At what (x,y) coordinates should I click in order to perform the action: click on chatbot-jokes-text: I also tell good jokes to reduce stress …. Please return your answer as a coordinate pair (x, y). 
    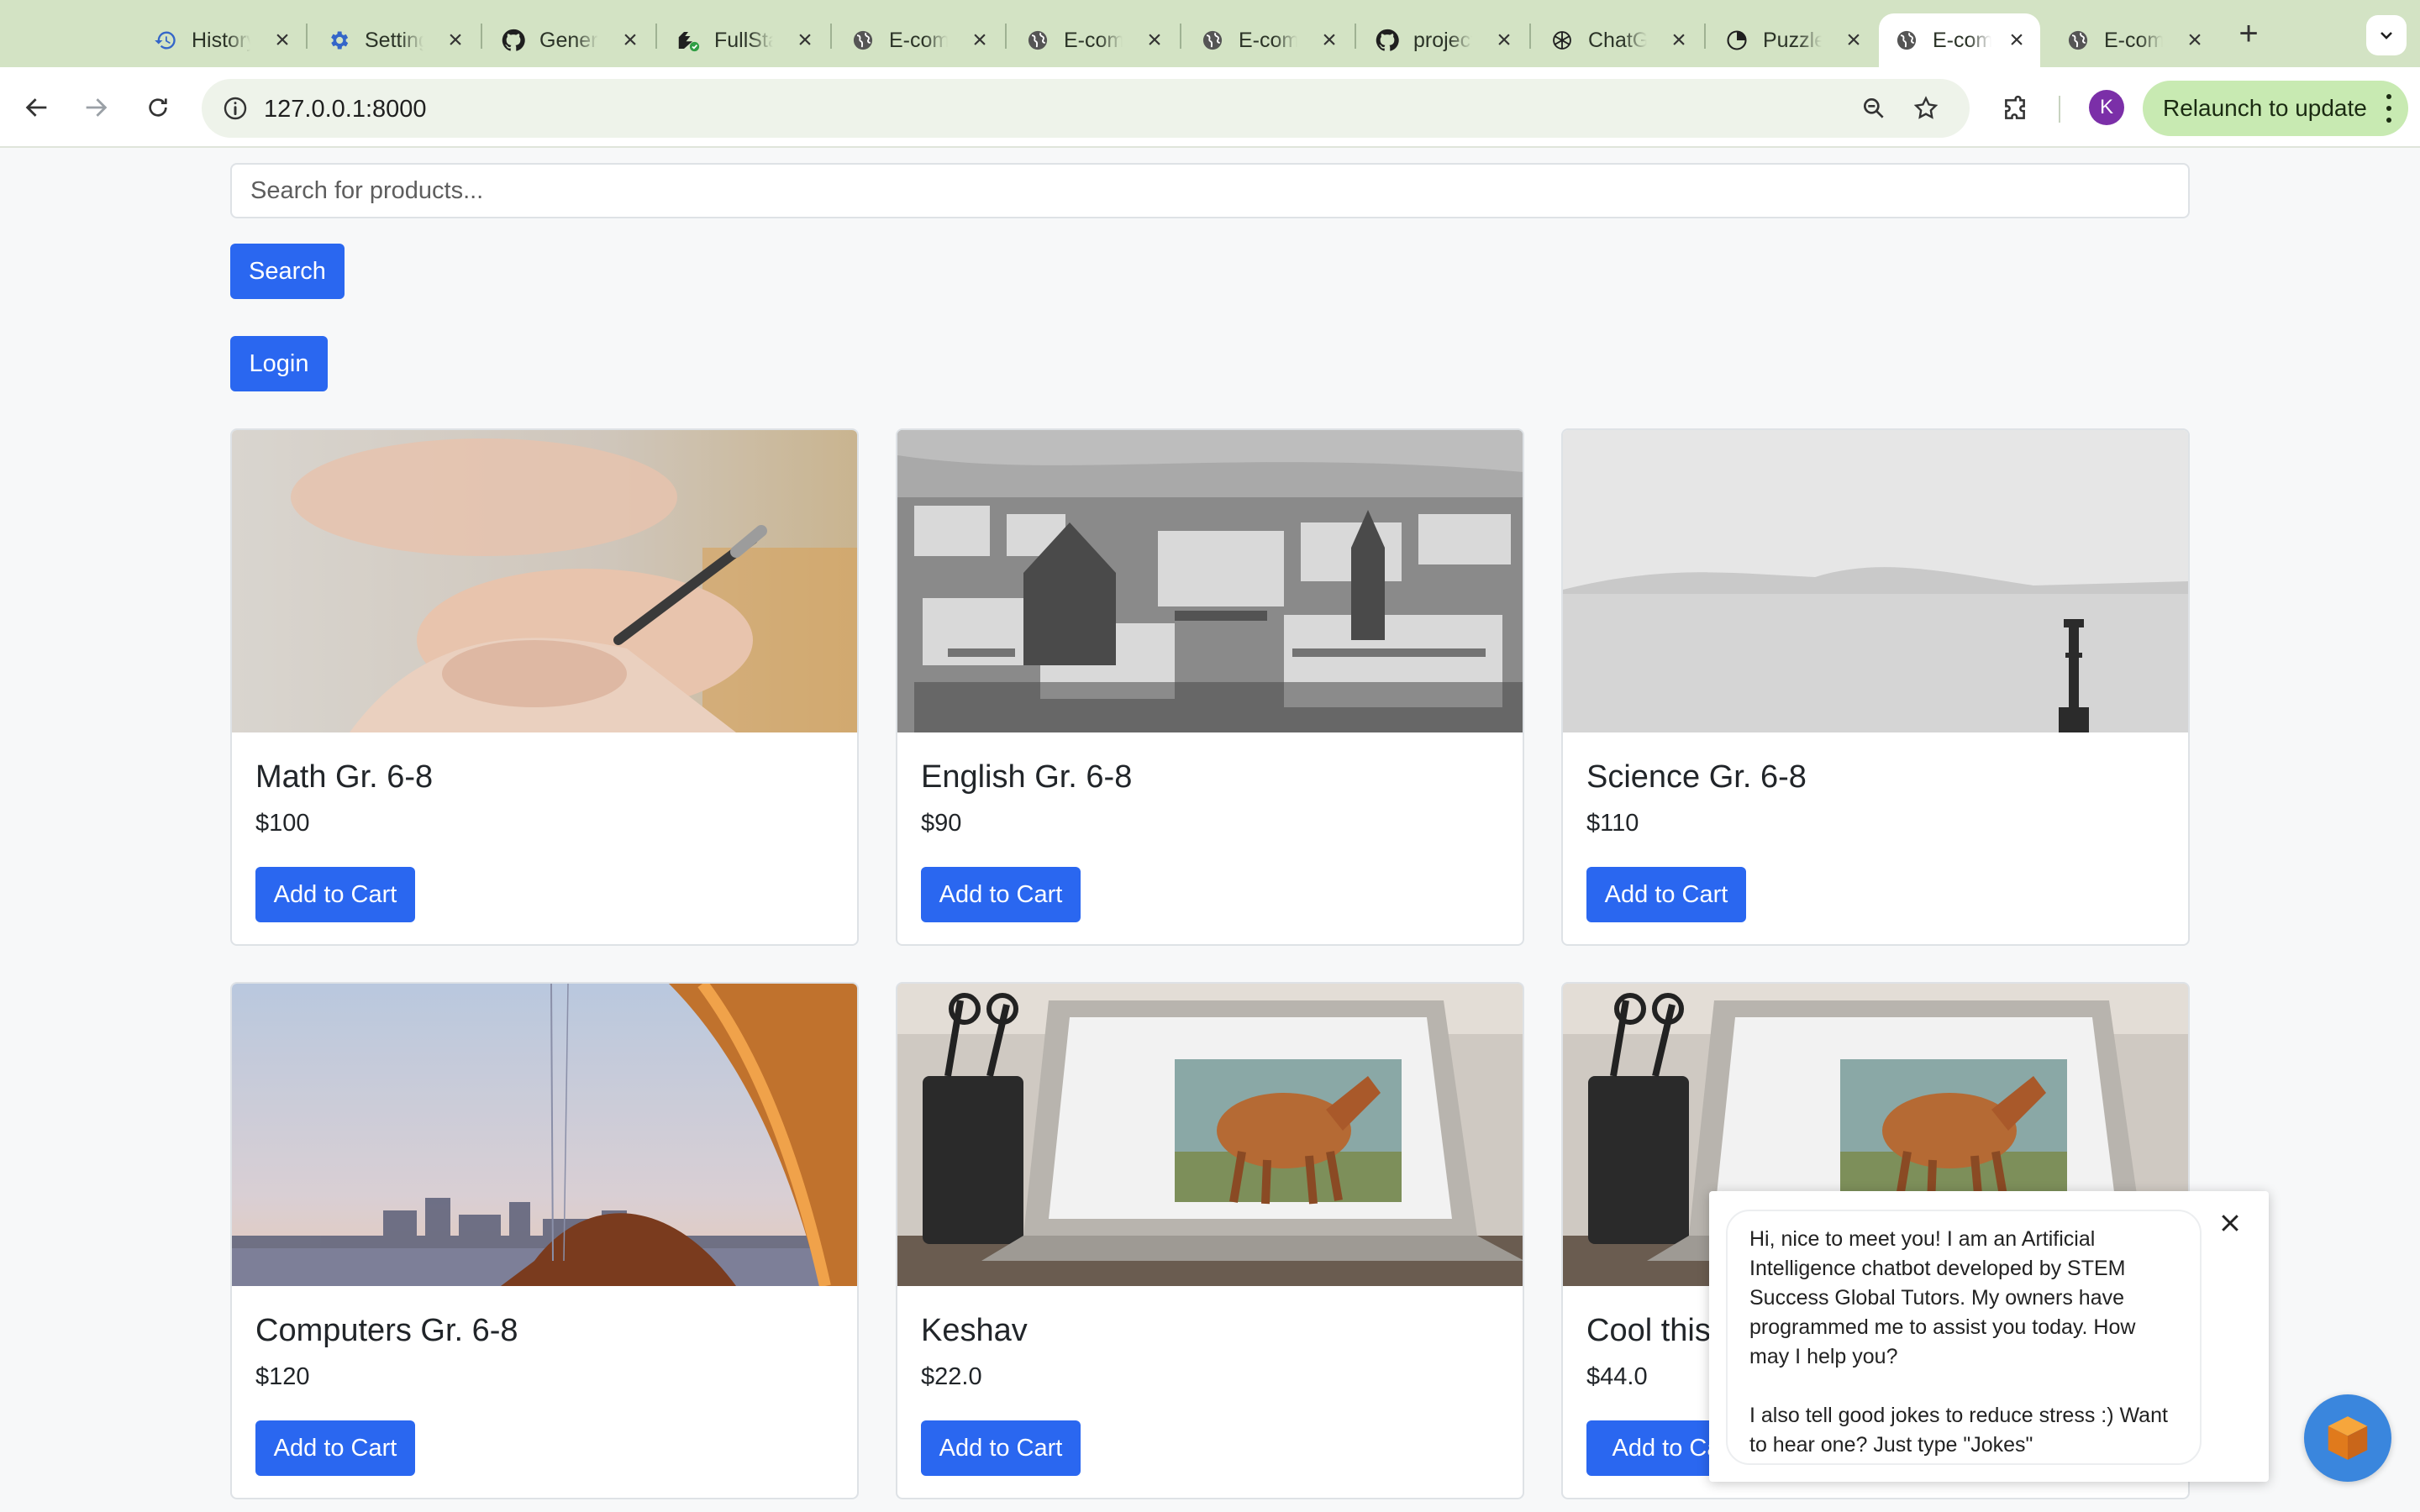
    Looking at the image, I should click on (1959, 1430).